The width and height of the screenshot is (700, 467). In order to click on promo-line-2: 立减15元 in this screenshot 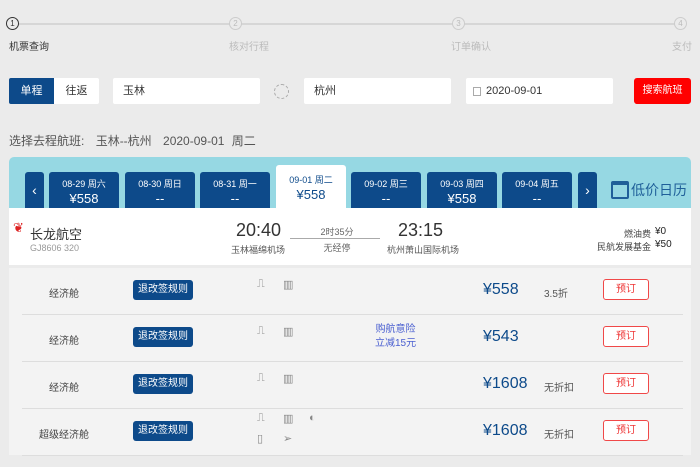, I will do `click(396, 343)`.